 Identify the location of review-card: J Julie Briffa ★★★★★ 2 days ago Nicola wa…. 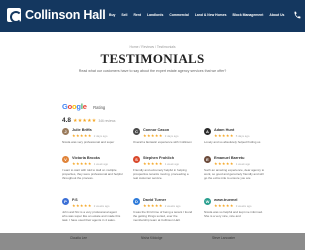
(92, 137).